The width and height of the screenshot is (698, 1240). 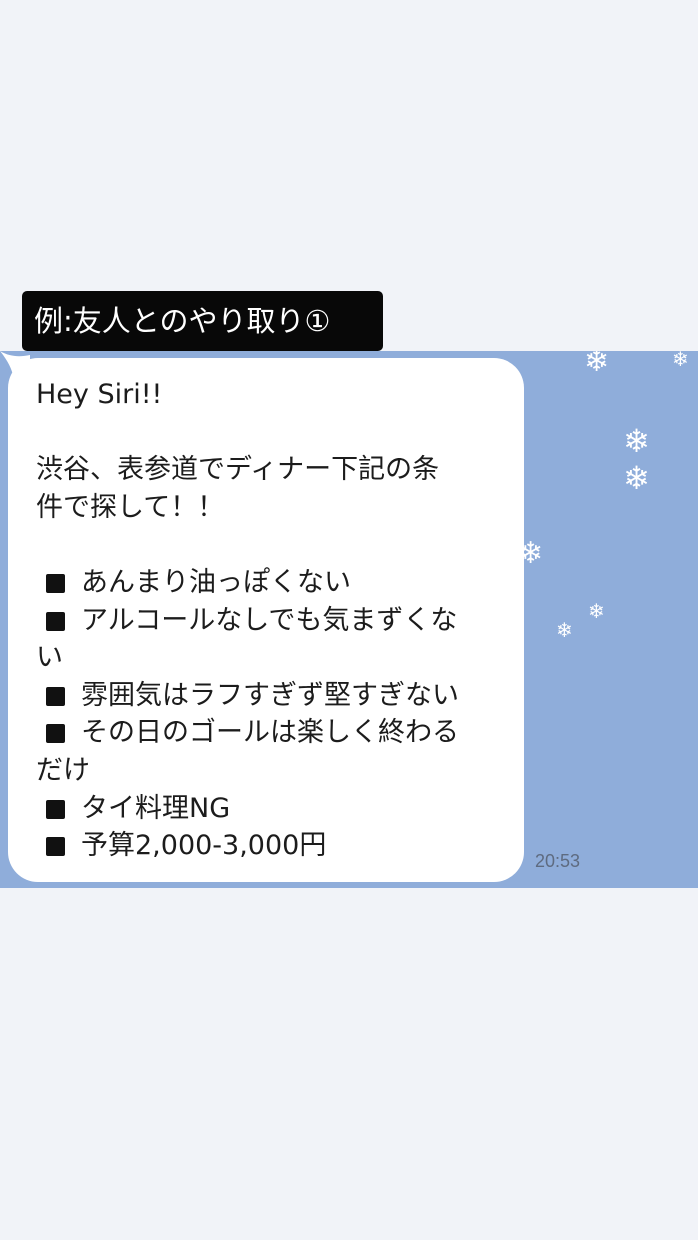 I want to click on bullet-text: 雰囲気はラフすぎず堅すぎない, so click(x=270, y=695).